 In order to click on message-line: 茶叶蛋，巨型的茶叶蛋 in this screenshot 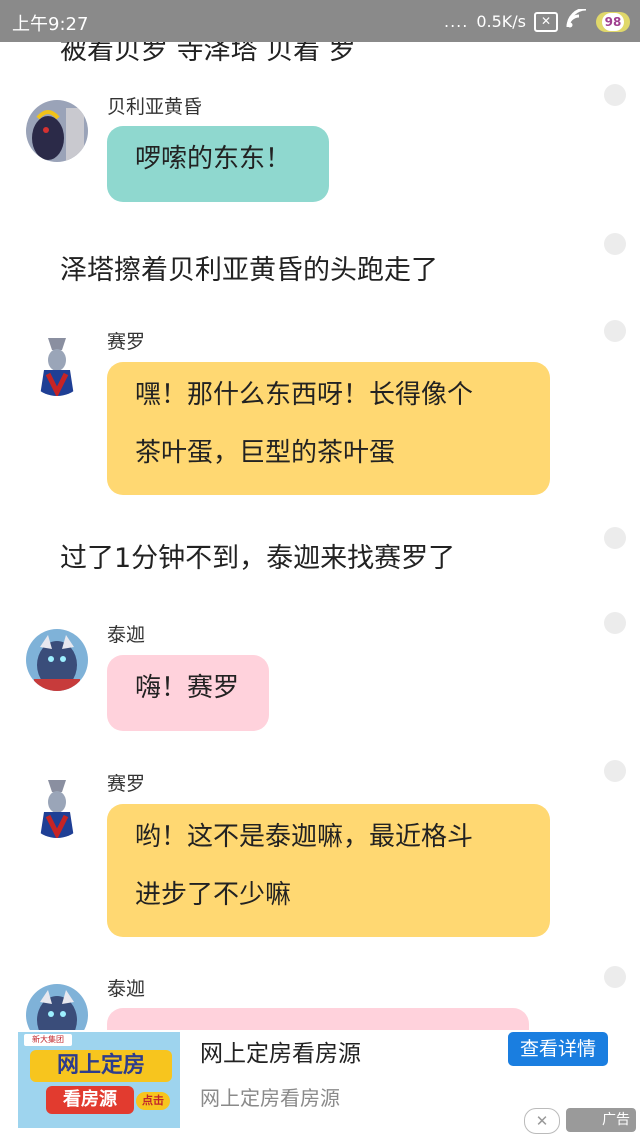, I will do `click(265, 453)`.